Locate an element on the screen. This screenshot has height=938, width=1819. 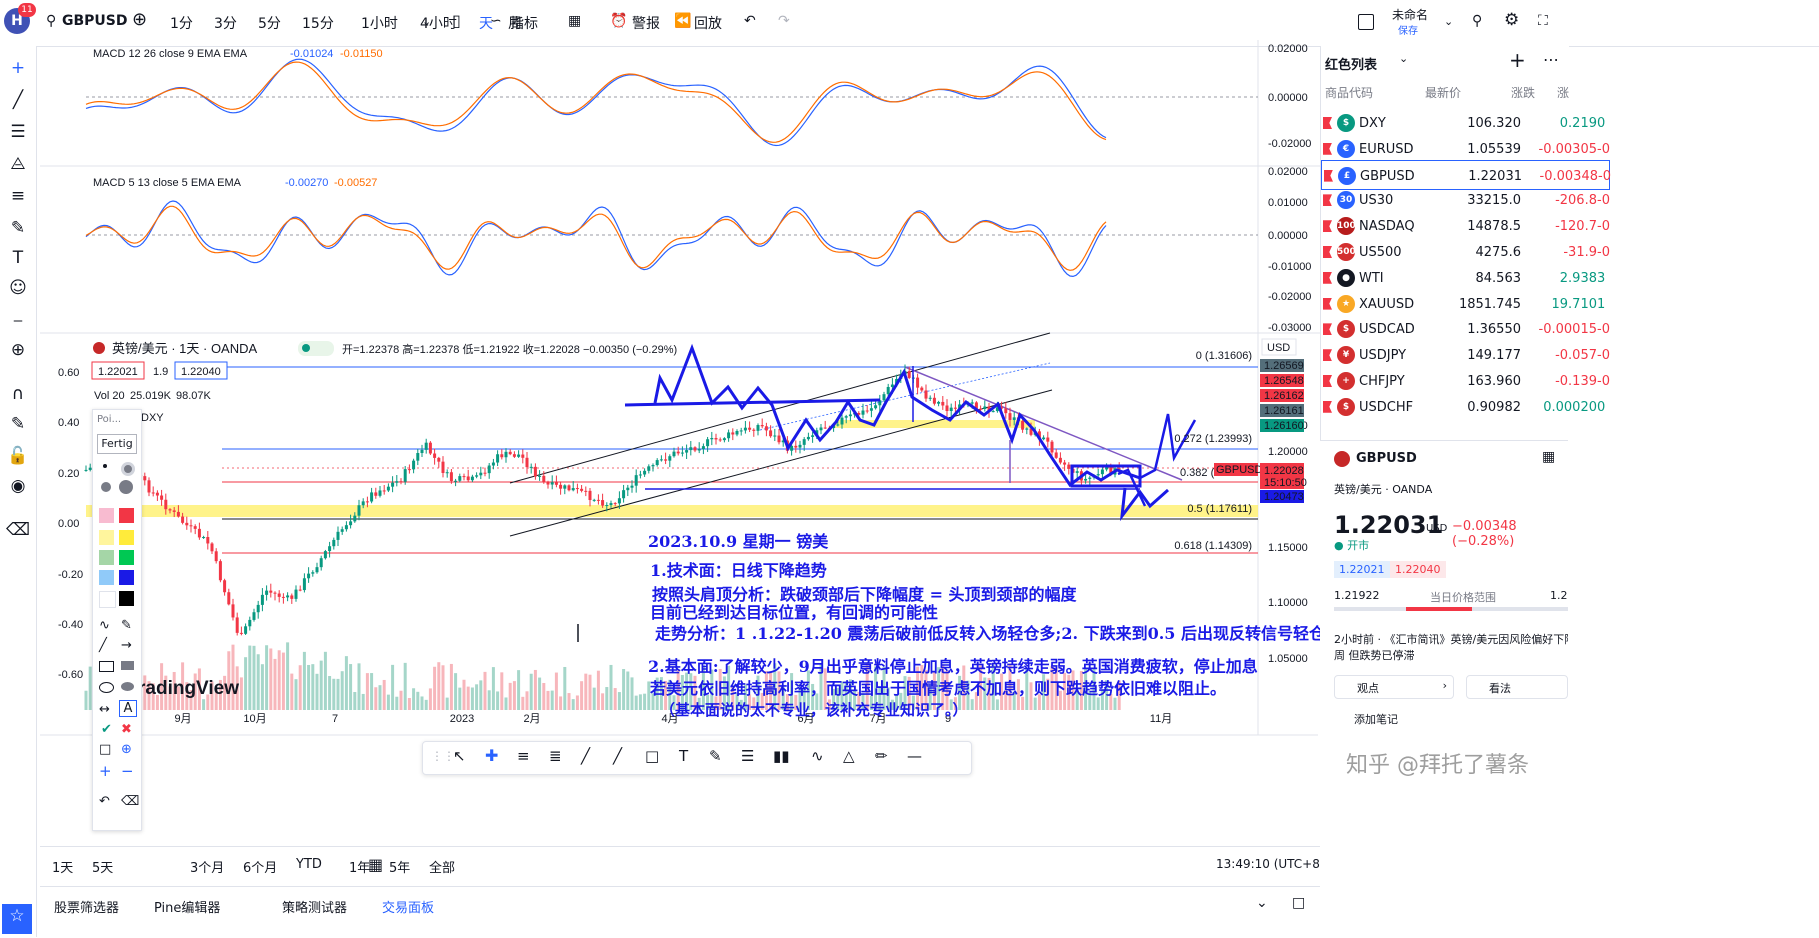
watchlist-title: 红色列表 is located at coordinates (1351, 63).